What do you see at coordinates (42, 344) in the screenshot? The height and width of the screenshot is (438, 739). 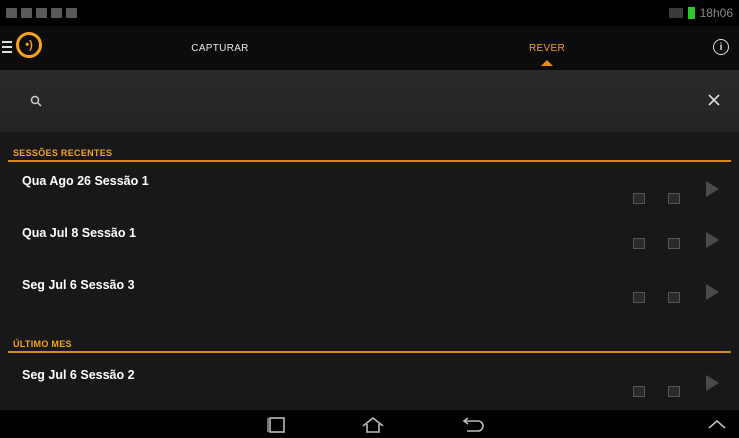 I see `section-title: ÚLTIMO MES` at bounding box center [42, 344].